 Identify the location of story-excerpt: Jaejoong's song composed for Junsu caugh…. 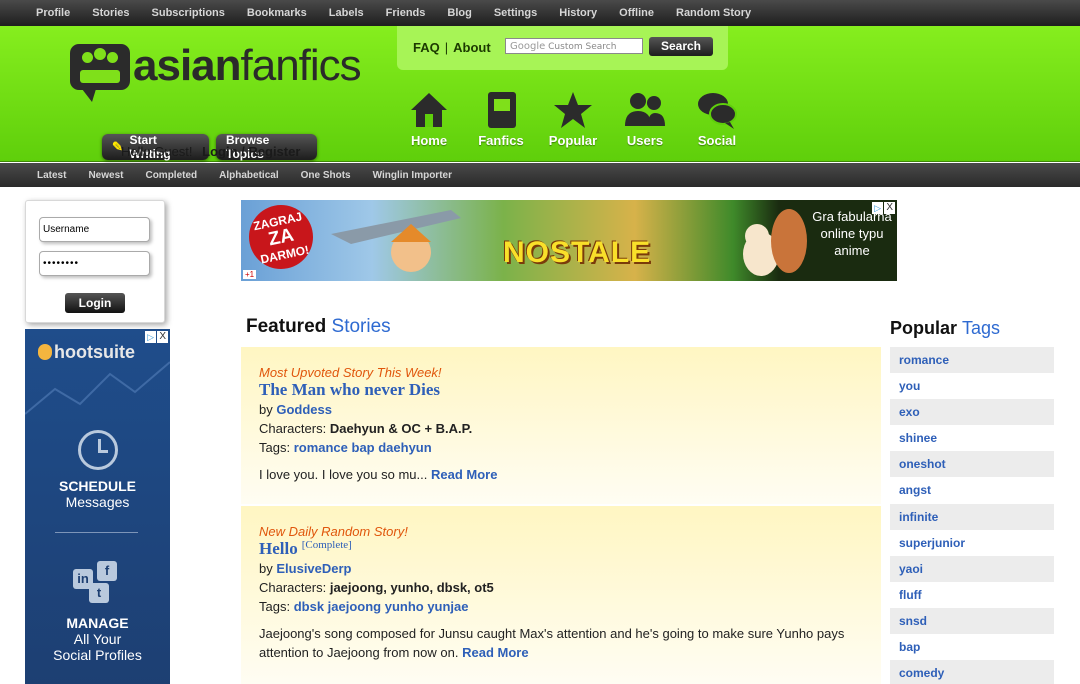
(552, 643).